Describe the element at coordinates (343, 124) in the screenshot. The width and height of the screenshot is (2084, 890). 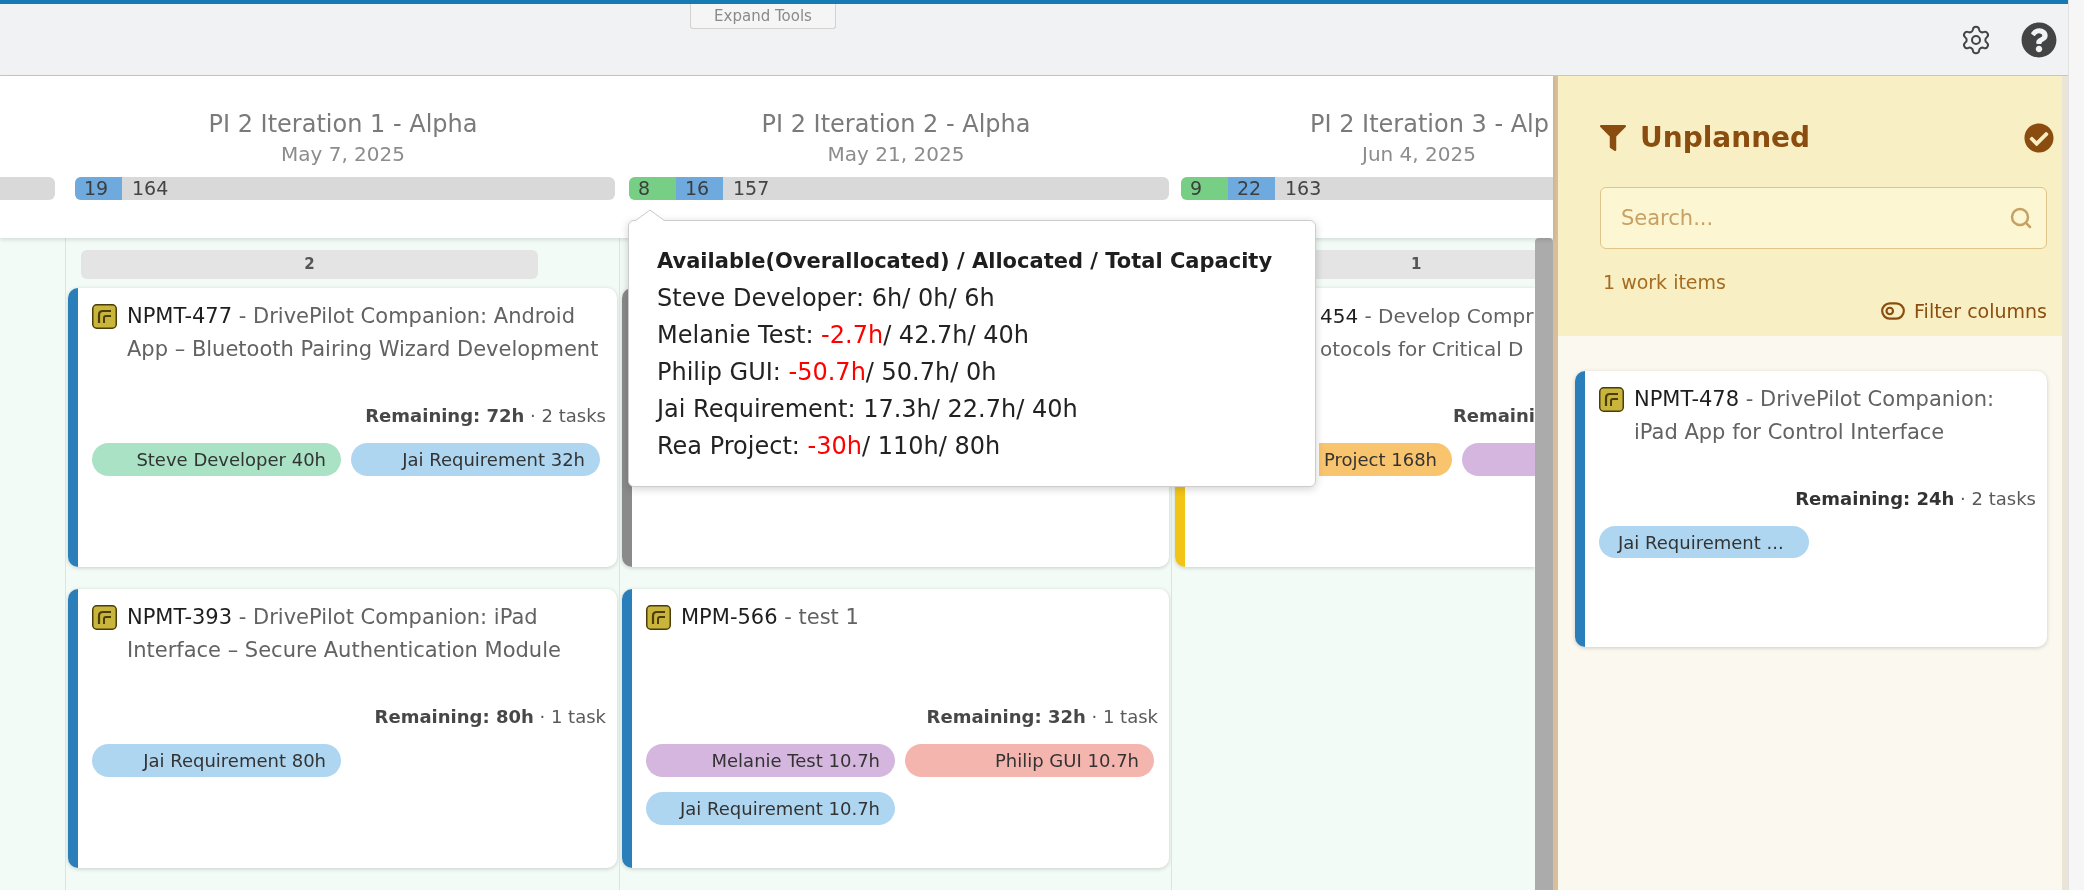
I see `iteration-title: PI 2 Iteration 1 - Alpha` at that location.